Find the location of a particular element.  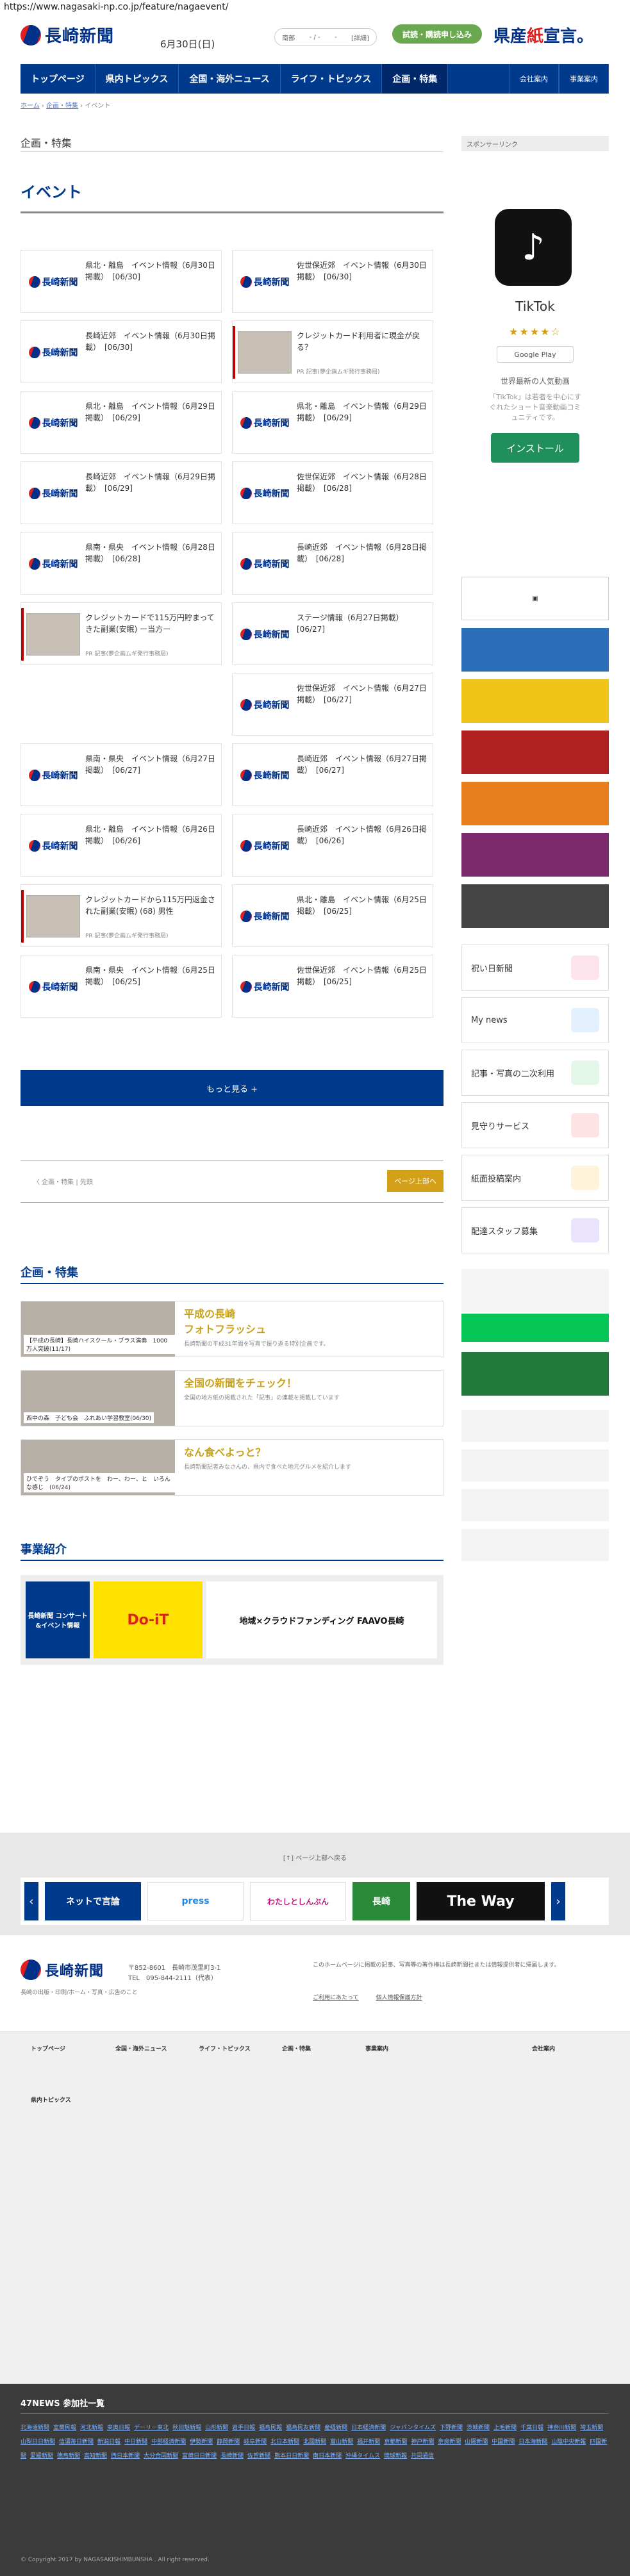

line-follow-button is located at coordinates (535, 1328).